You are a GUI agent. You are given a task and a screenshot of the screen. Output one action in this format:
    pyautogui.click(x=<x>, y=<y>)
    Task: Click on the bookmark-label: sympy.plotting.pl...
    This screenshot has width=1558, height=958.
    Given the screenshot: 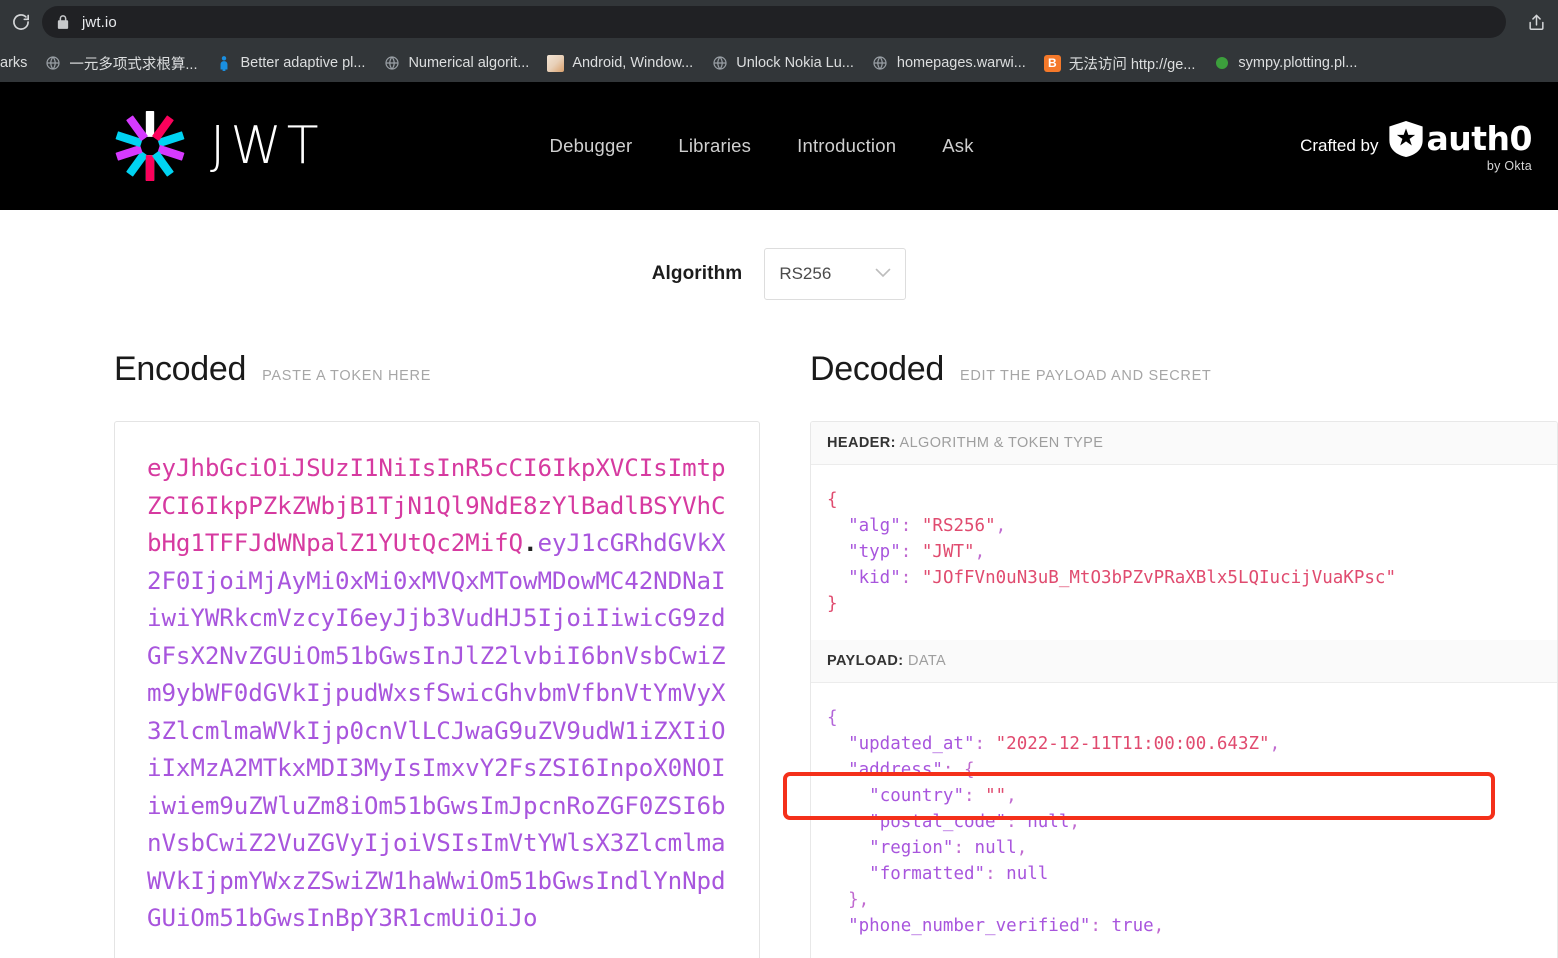 What is the action you would take?
    pyautogui.click(x=1298, y=63)
    